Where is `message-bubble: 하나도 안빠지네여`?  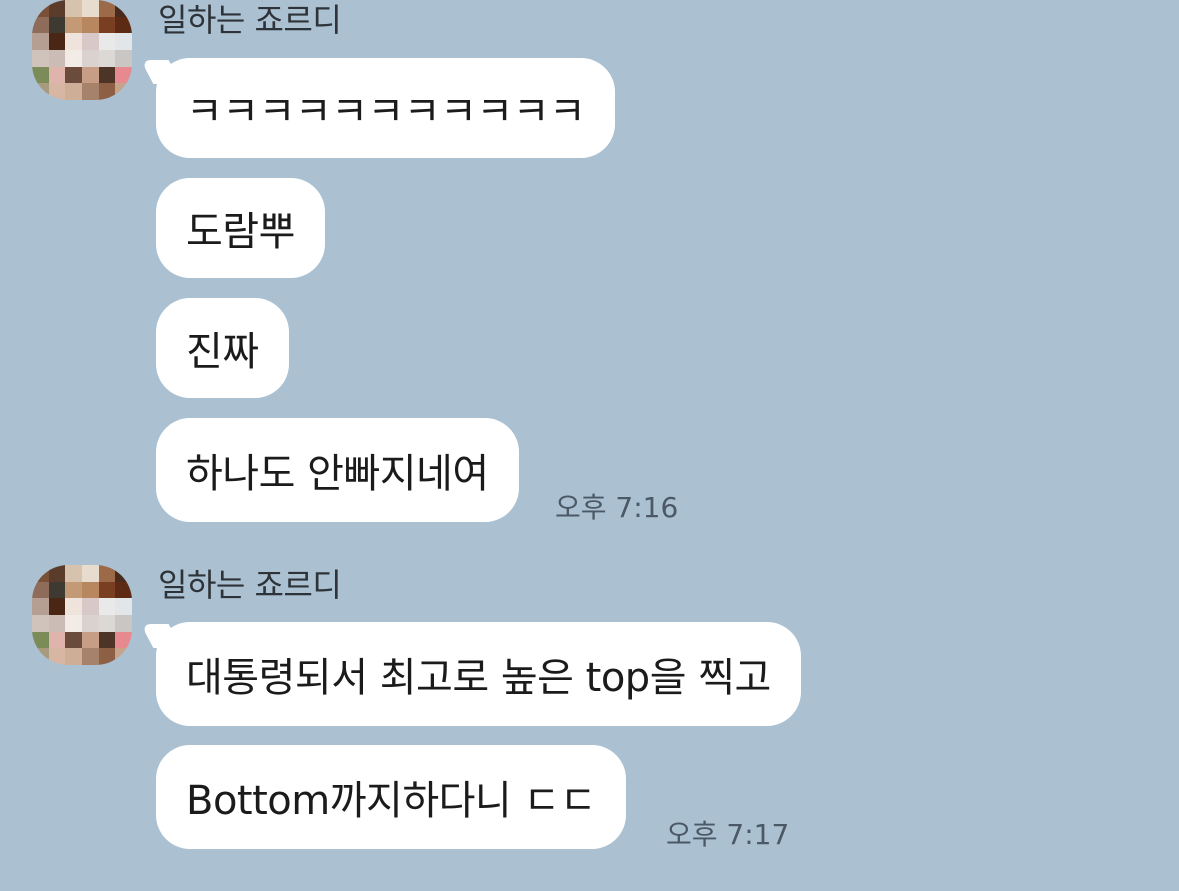 message-bubble: 하나도 안빠지네여 is located at coordinates (337, 470).